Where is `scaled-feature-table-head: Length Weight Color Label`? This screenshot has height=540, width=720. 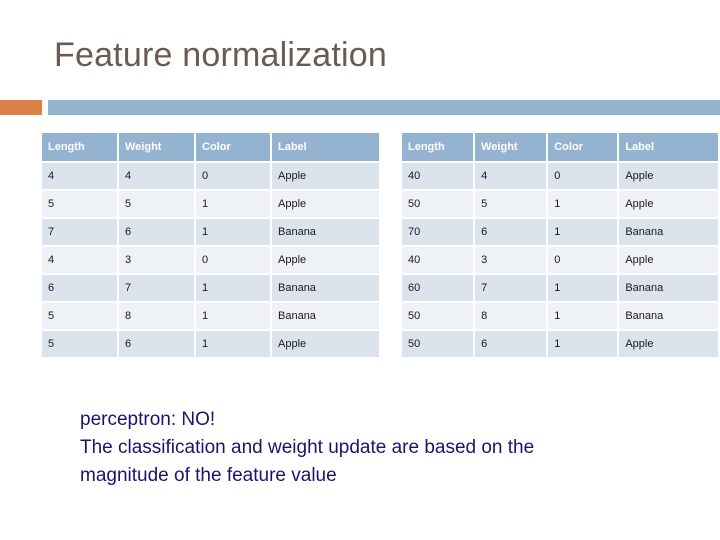 scaled-feature-table-head: Length Weight Color Label is located at coordinates (560, 147).